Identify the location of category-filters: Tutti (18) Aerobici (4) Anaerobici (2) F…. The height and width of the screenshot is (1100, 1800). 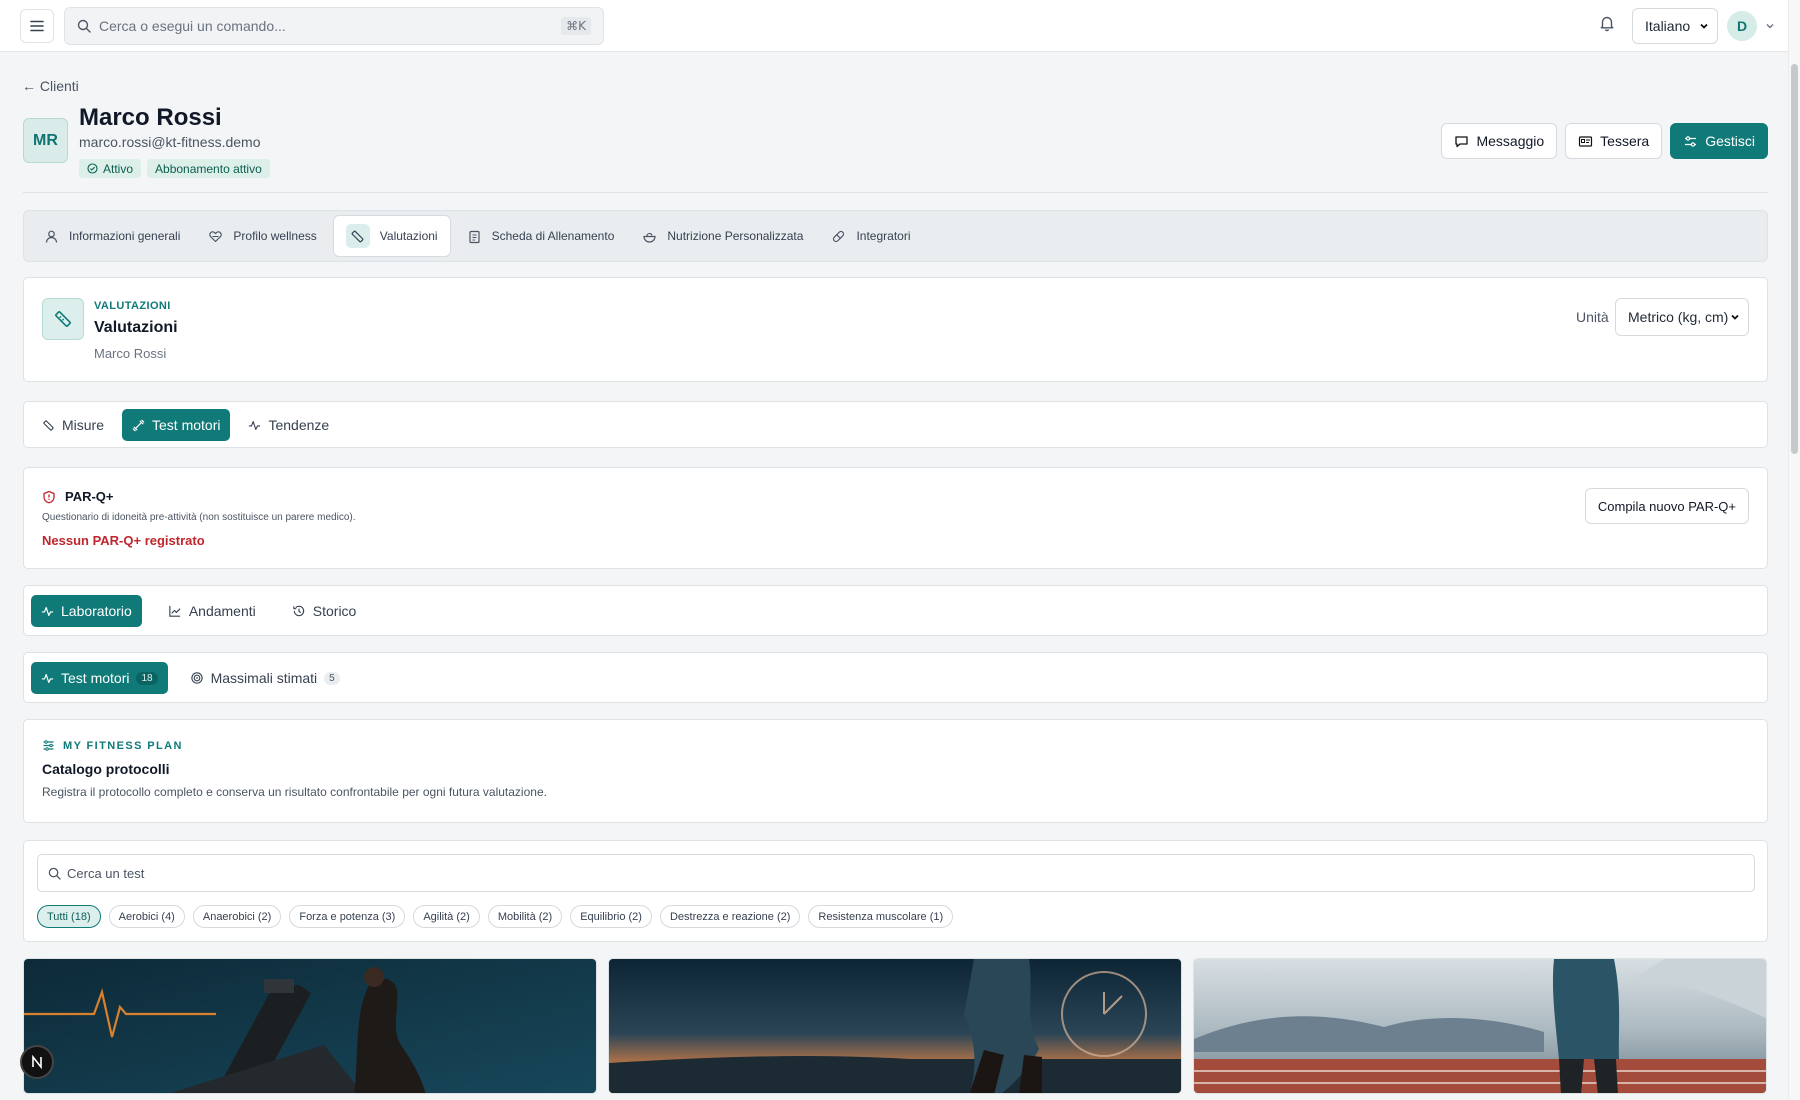
(495, 916).